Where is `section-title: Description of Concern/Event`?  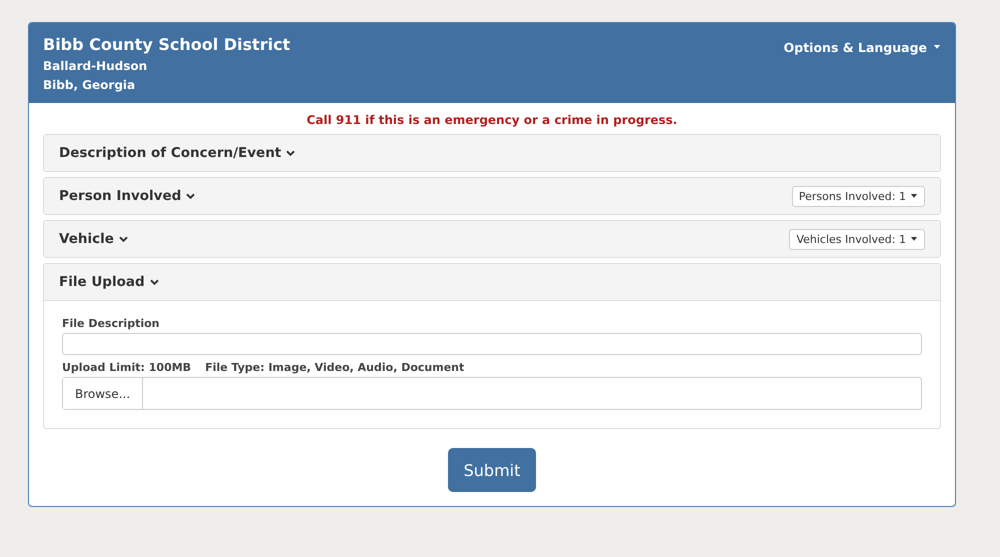
section-title: Description of Concern/Event is located at coordinates (177, 153).